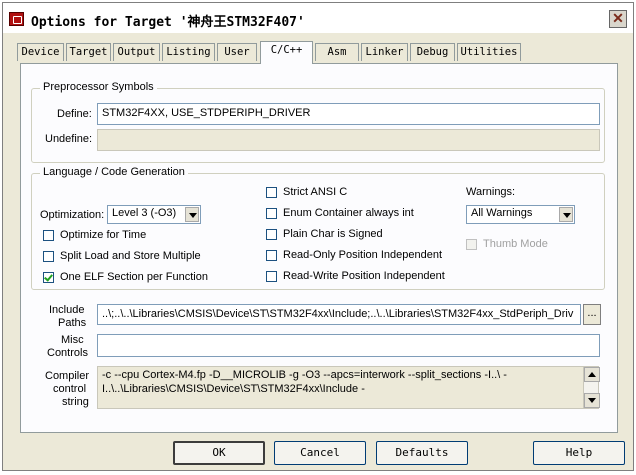 This screenshot has height=475, width=636. Describe the element at coordinates (70, 389) in the screenshot. I see `compiler-label-2: control` at that location.